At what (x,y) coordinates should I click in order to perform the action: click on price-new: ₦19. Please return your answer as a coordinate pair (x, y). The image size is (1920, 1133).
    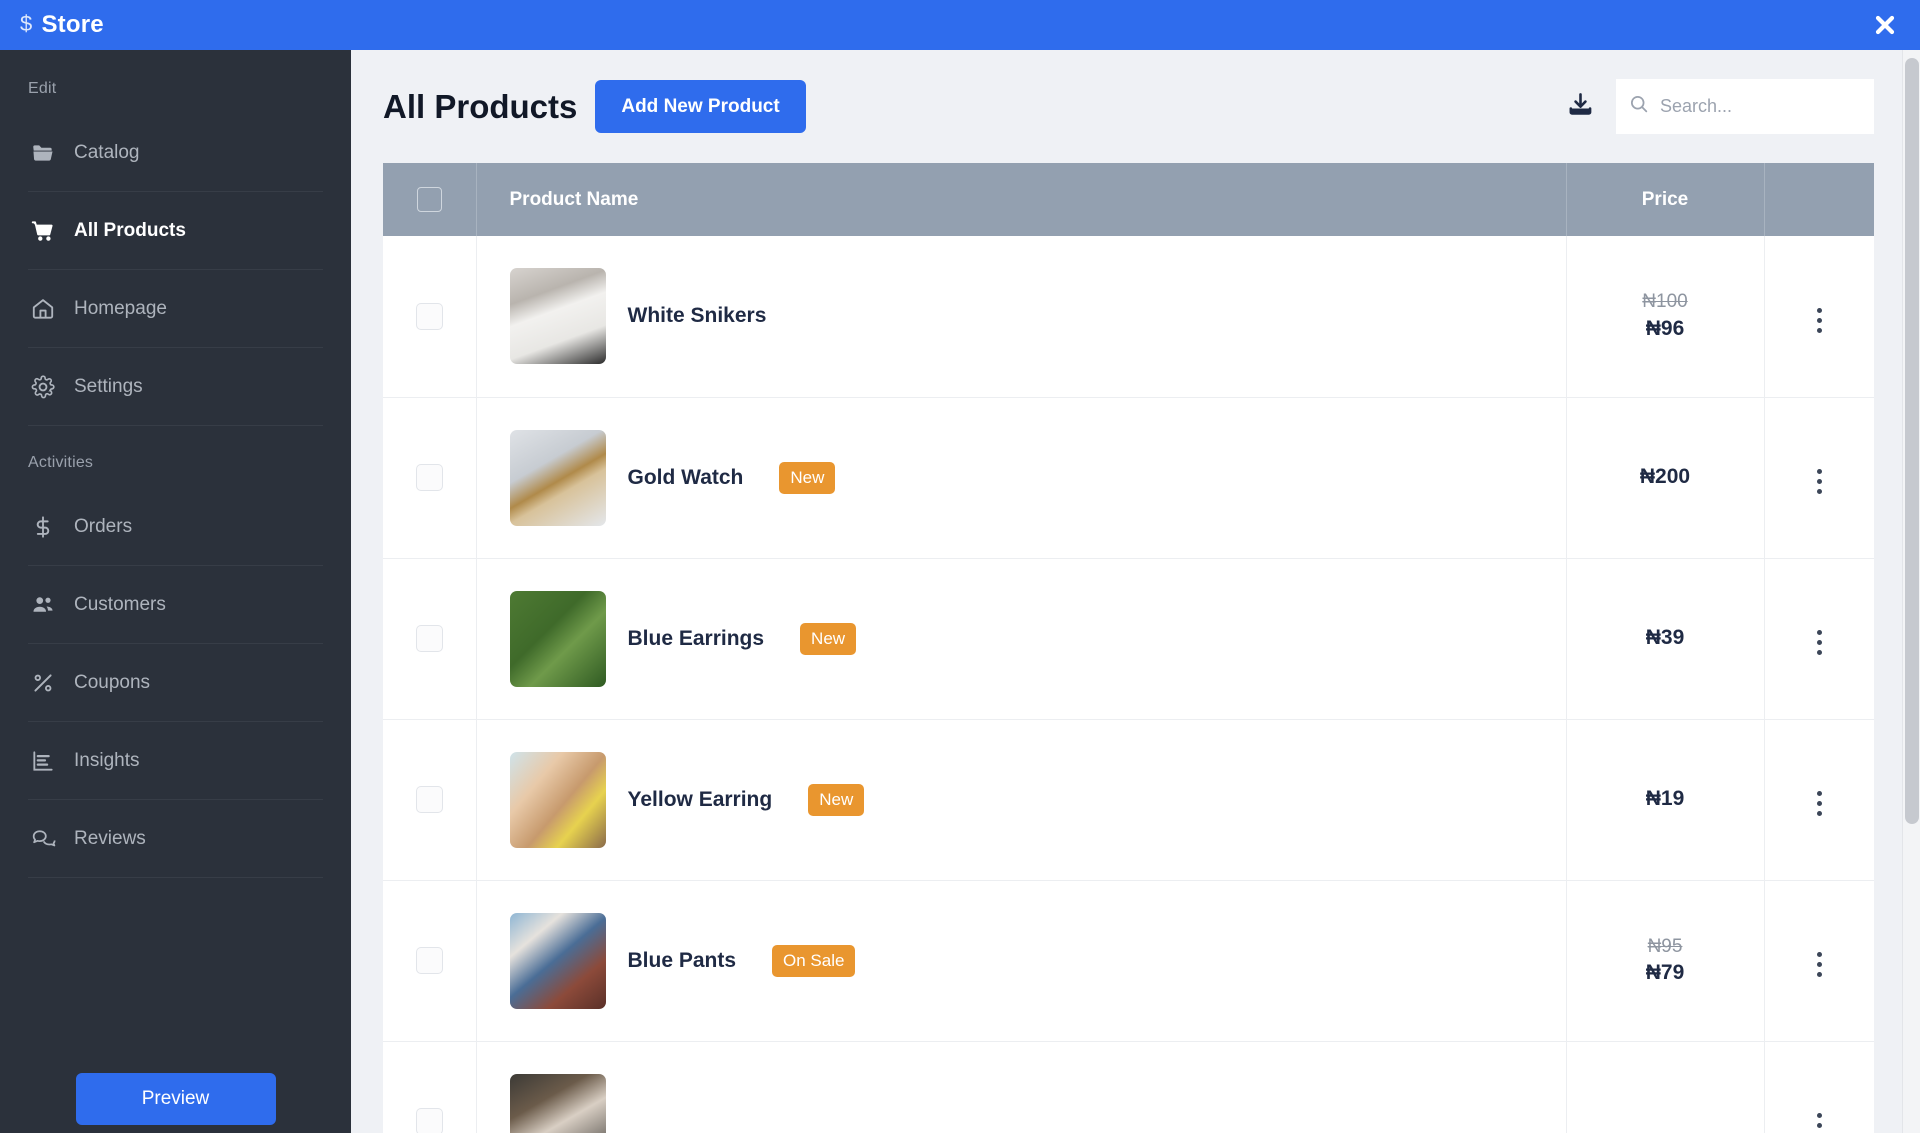
    Looking at the image, I should click on (1665, 799).